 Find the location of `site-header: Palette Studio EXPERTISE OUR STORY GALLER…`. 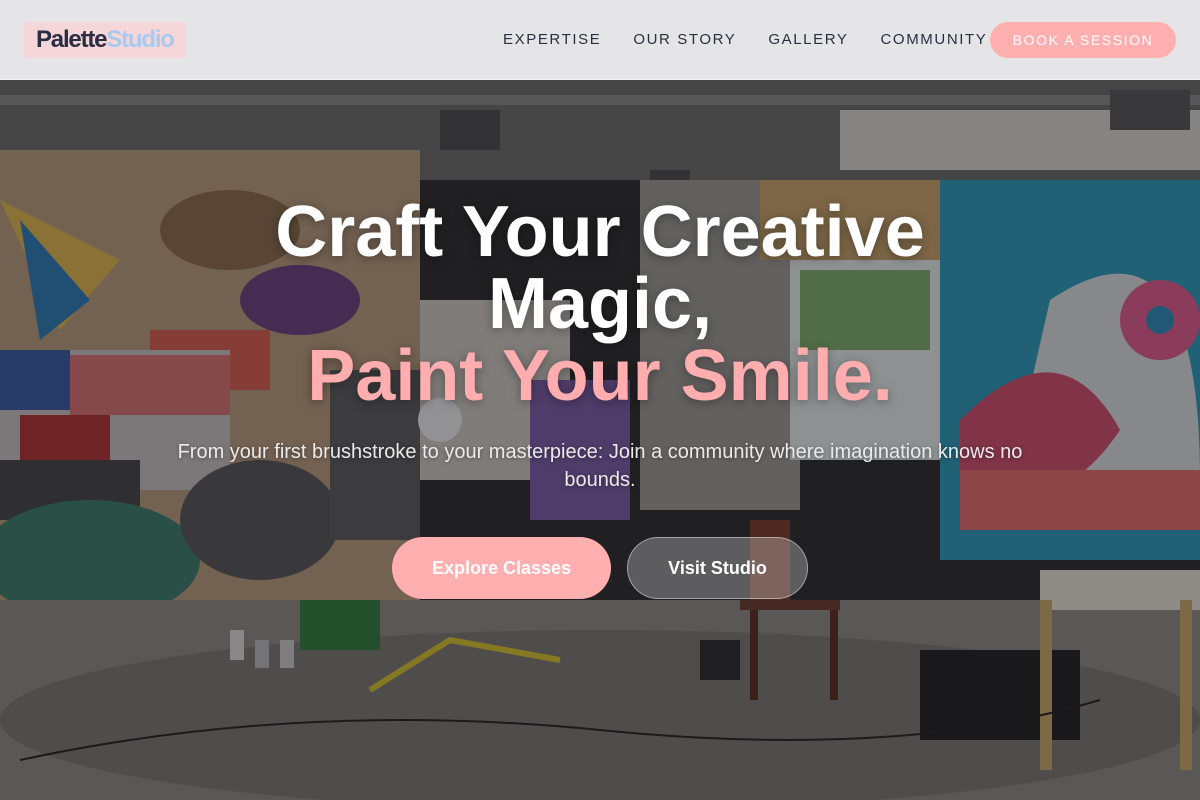

site-header: Palette Studio EXPERTISE OUR STORY GALLER… is located at coordinates (600, 40).